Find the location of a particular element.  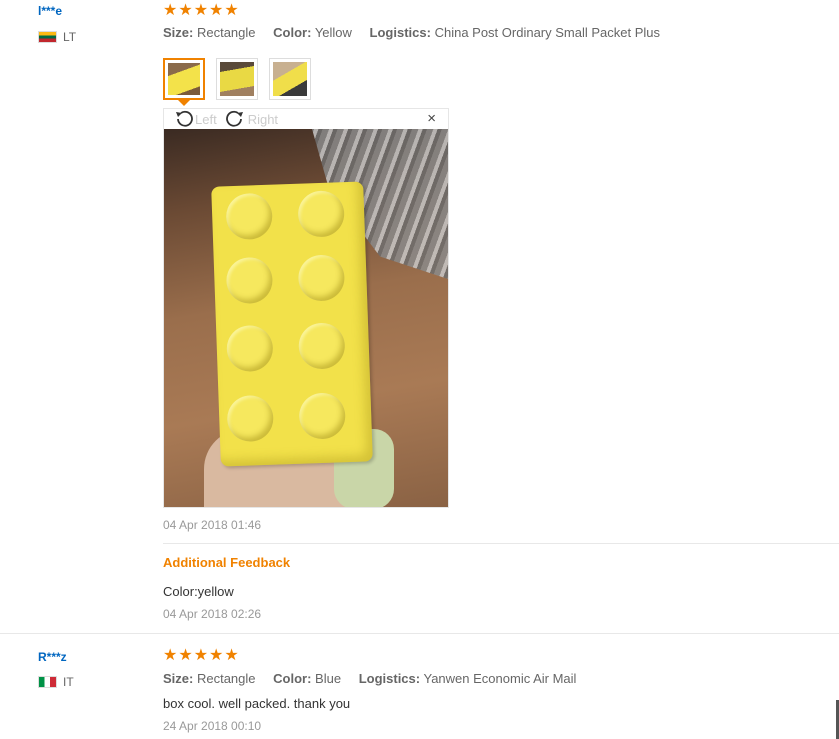

close-icon: × is located at coordinates (431, 118).